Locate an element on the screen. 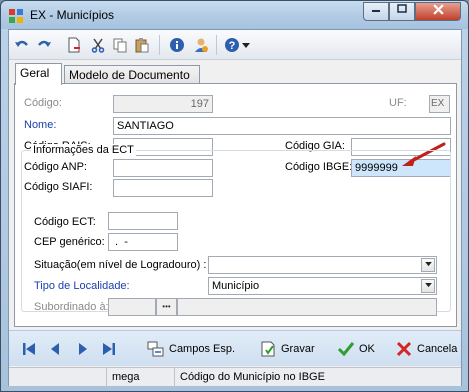  uf-label: UF: is located at coordinates (398, 103).